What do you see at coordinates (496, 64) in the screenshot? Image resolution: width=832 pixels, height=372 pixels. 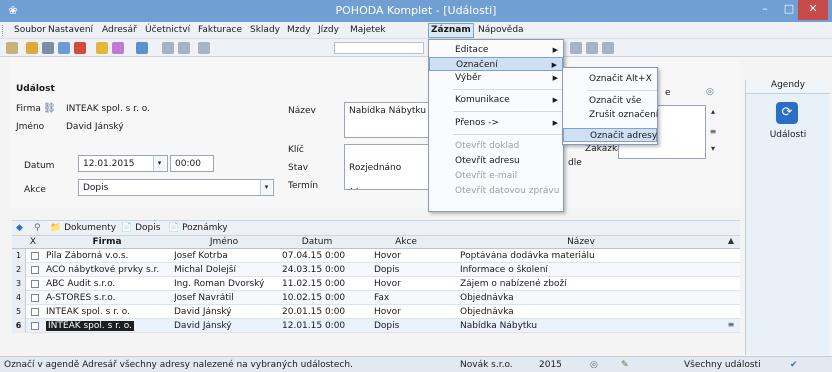 I see `menu-item-oznaceni: Označení ▶` at bounding box center [496, 64].